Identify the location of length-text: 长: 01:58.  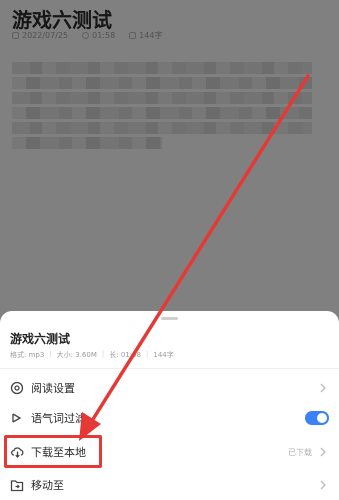
(125, 355).